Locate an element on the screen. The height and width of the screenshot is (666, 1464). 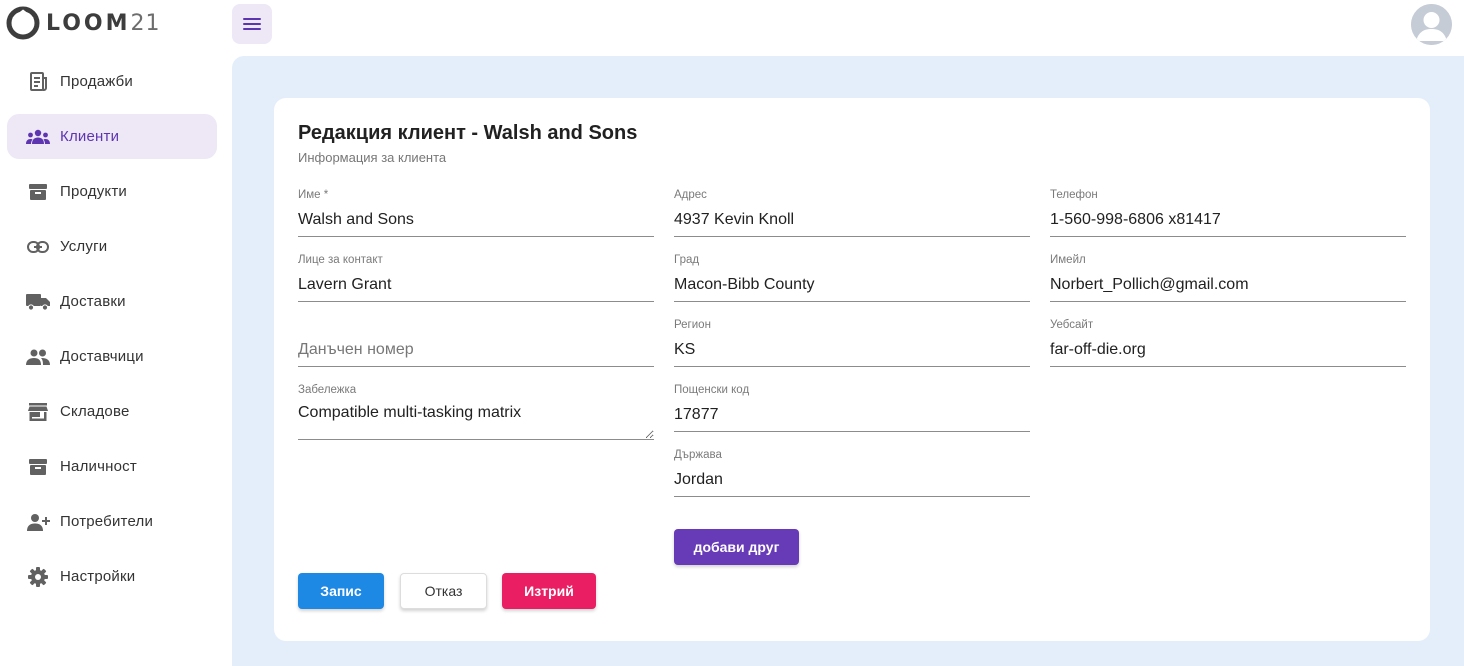
sidebar-item-label: Продажби is located at coordinates (97, 81).